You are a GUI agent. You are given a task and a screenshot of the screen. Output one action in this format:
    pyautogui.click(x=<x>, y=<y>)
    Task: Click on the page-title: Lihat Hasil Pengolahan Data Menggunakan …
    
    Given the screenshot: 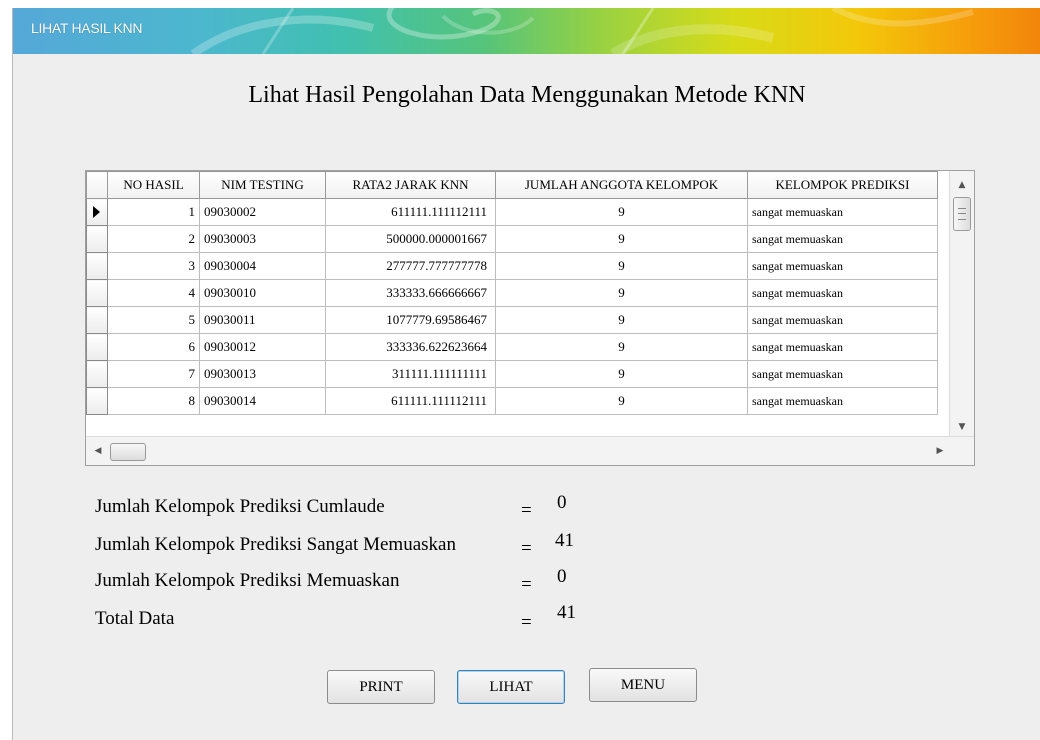 What is the action you would take?
    pyautogui.click(x=527, y=95)
    